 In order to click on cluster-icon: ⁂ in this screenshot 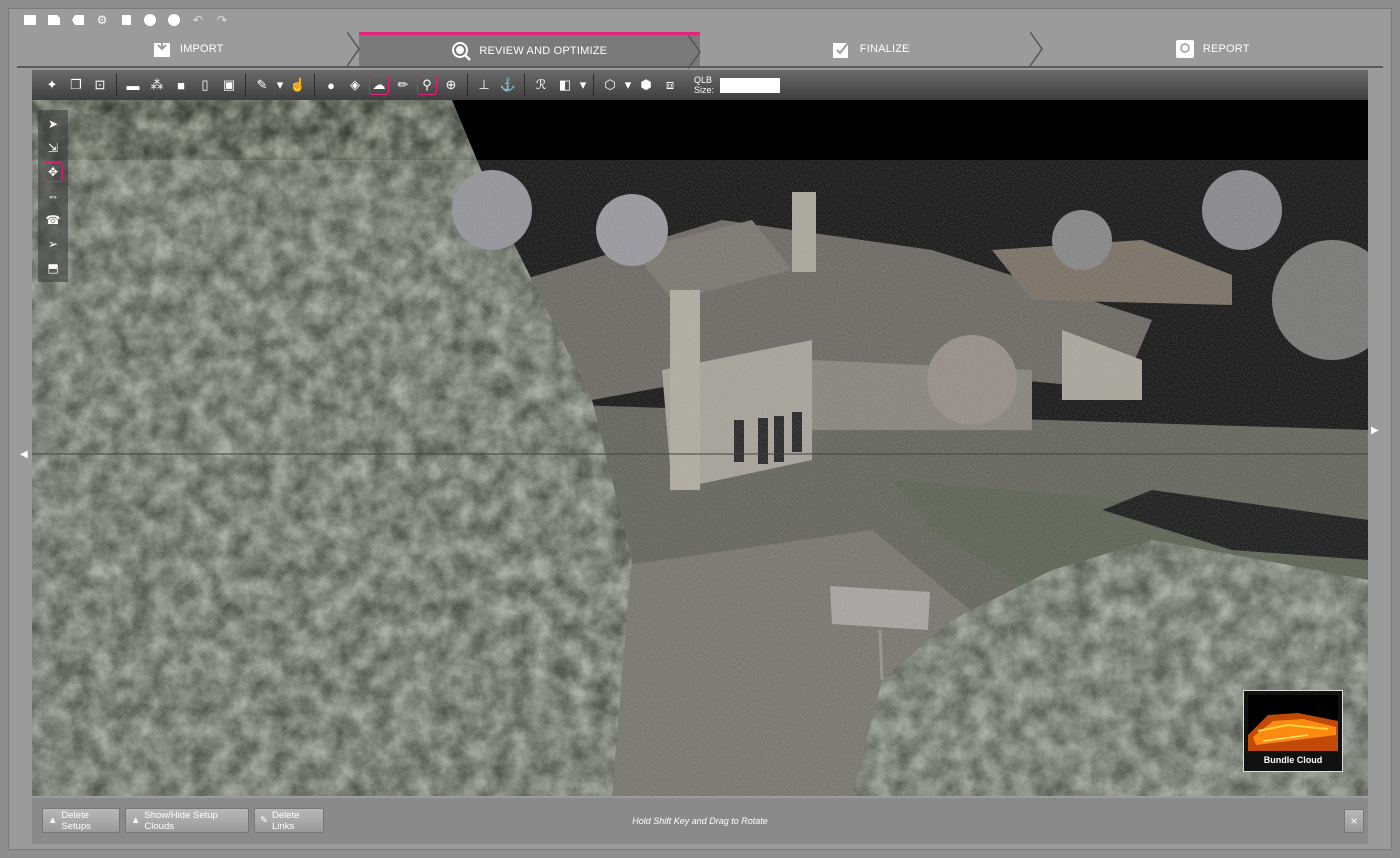, I will do `click(157, 85)`.